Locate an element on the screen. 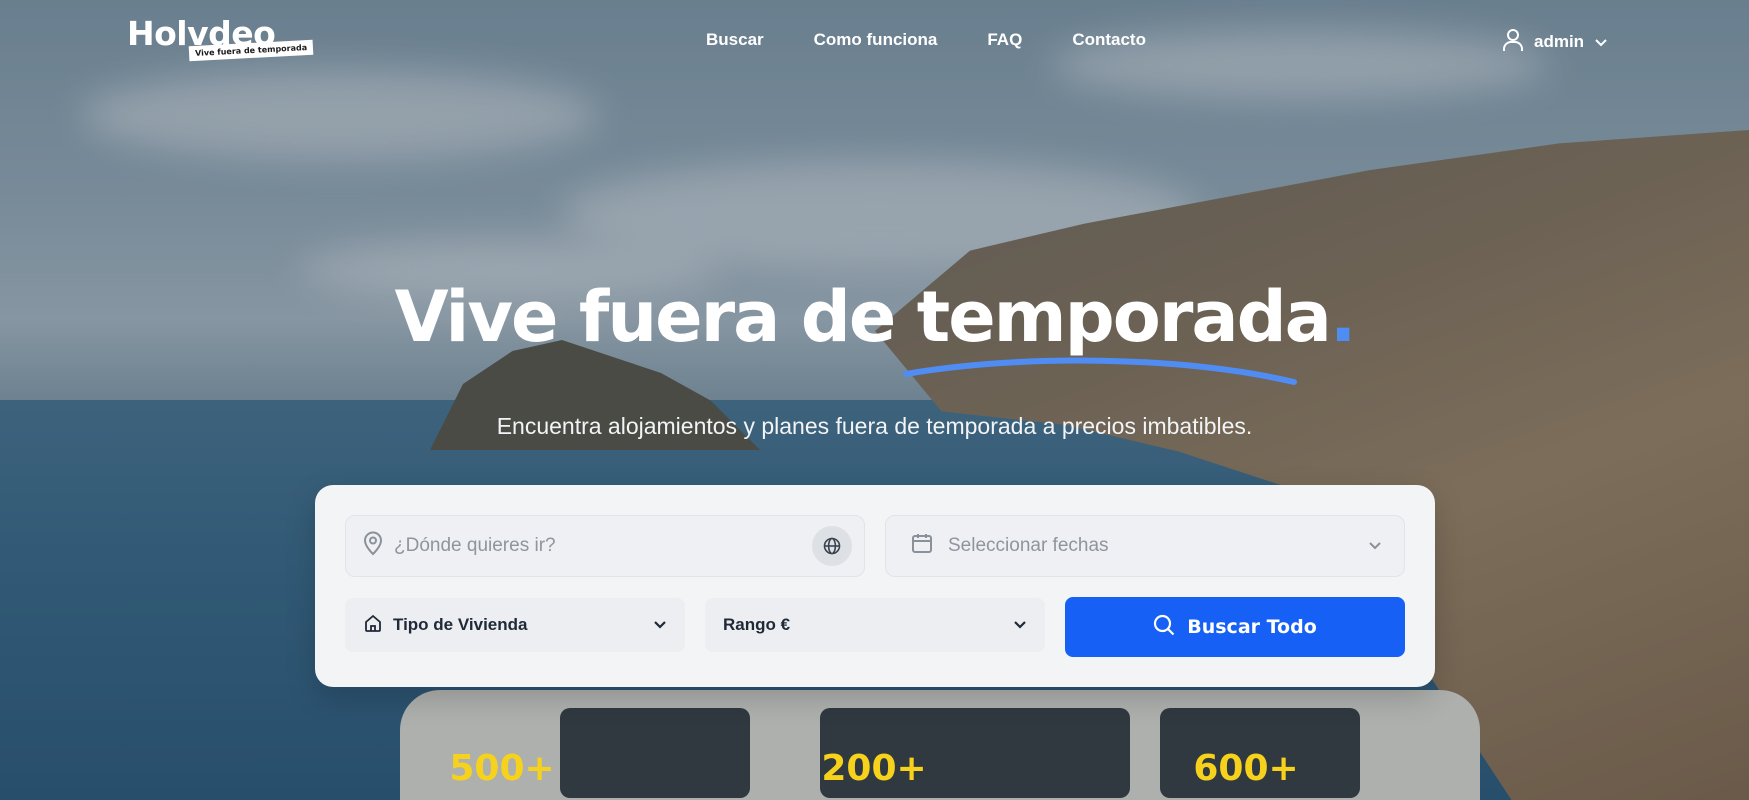 Image resolution: width=1749 pixels, height=800 pixels. hero-title-text: Vive fuera de temporada is located at coordinates (862, 317).